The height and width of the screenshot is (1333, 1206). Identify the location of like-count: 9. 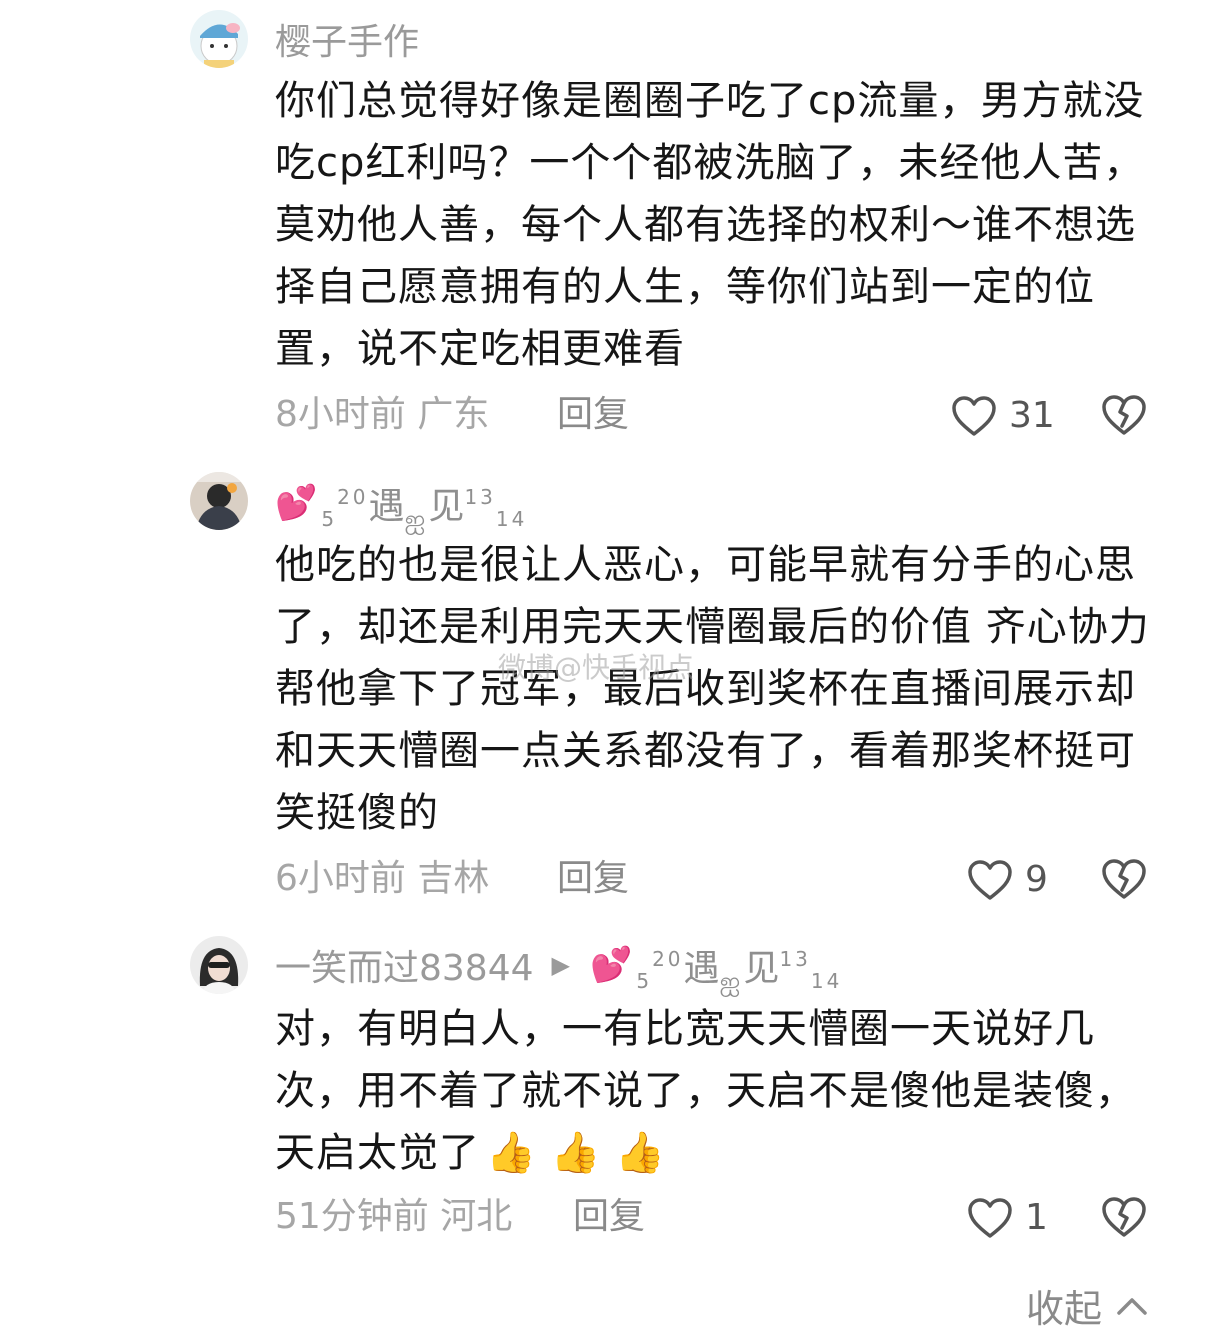
(1036, 879).